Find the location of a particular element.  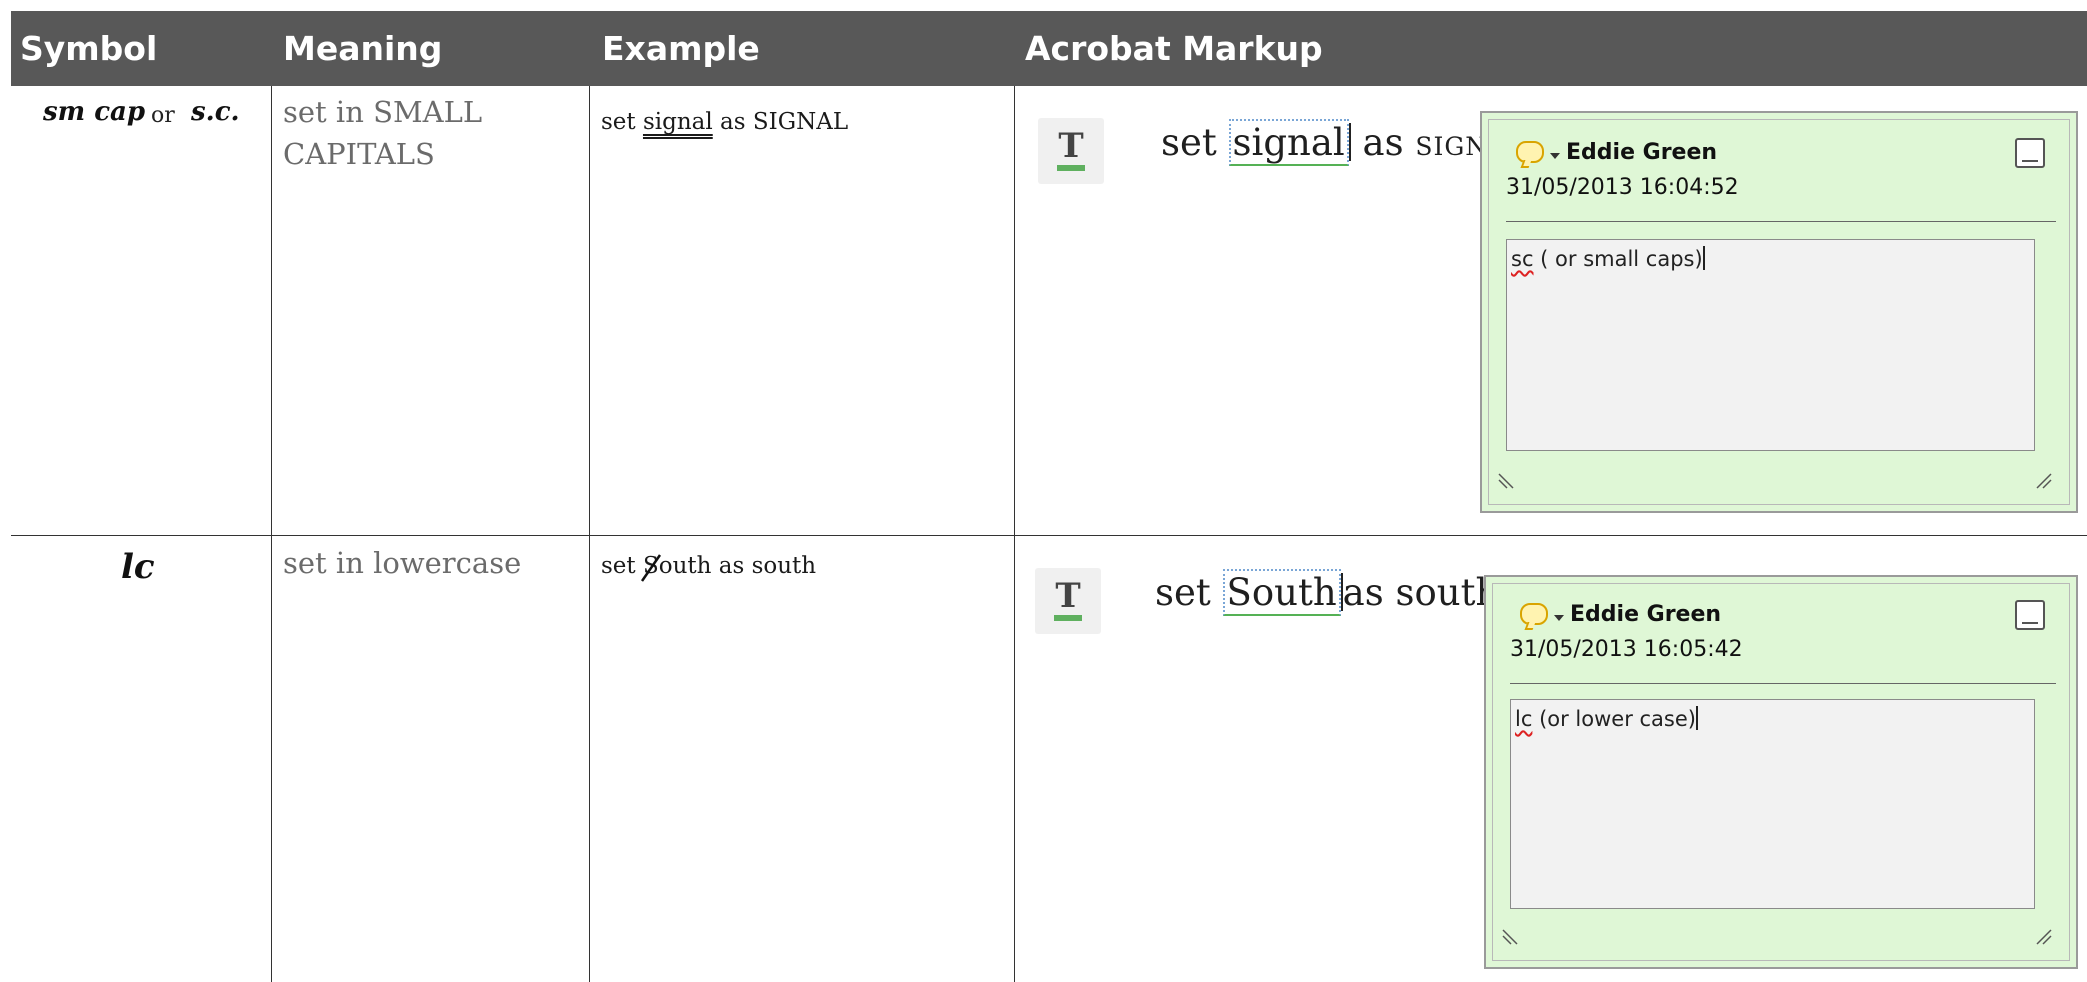

table-header: Symbol Meaning Example Acrobat Markup is located at coordinates (1049, 48).